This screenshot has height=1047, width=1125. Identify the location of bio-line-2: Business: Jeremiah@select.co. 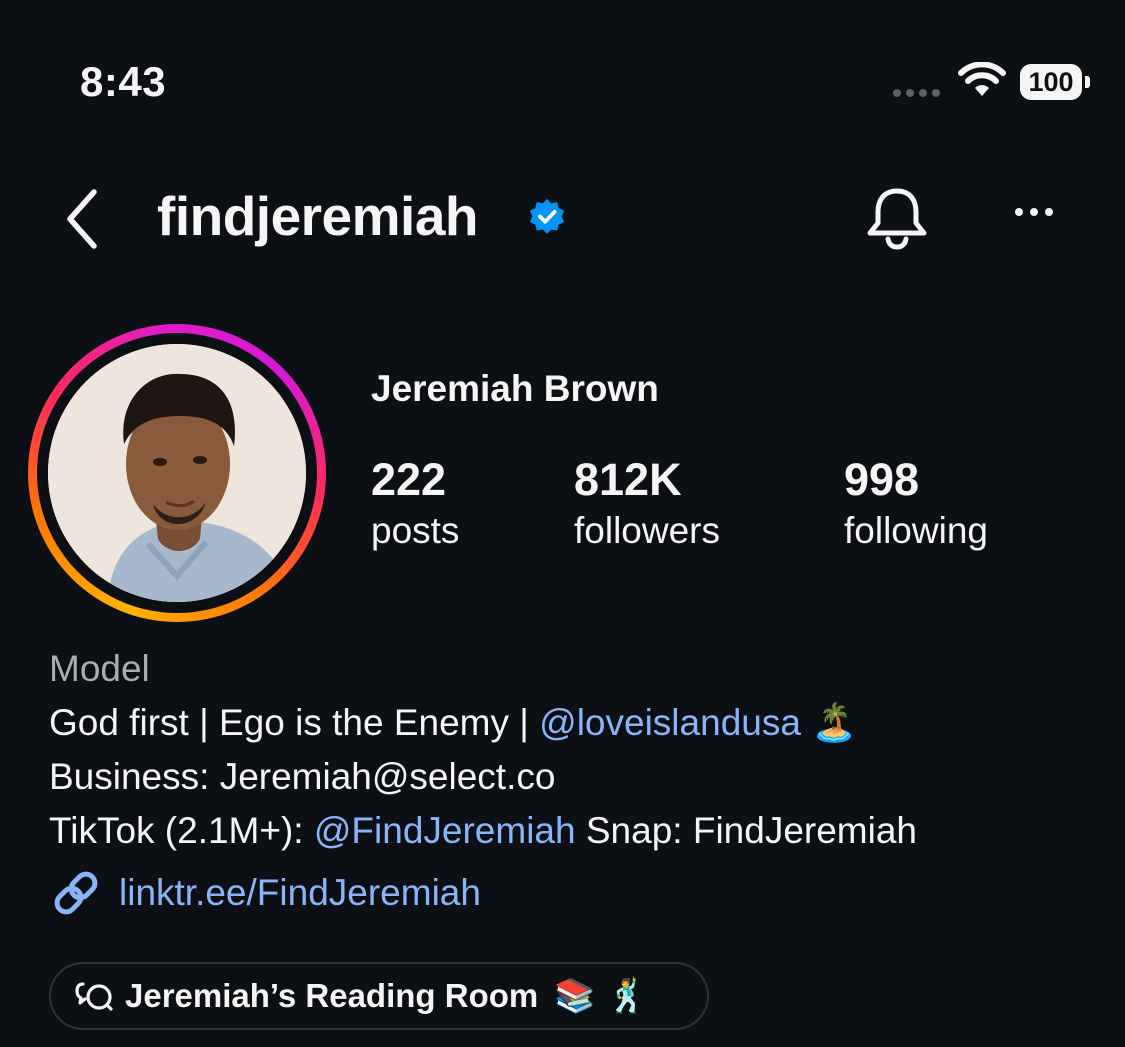
(302, 776).